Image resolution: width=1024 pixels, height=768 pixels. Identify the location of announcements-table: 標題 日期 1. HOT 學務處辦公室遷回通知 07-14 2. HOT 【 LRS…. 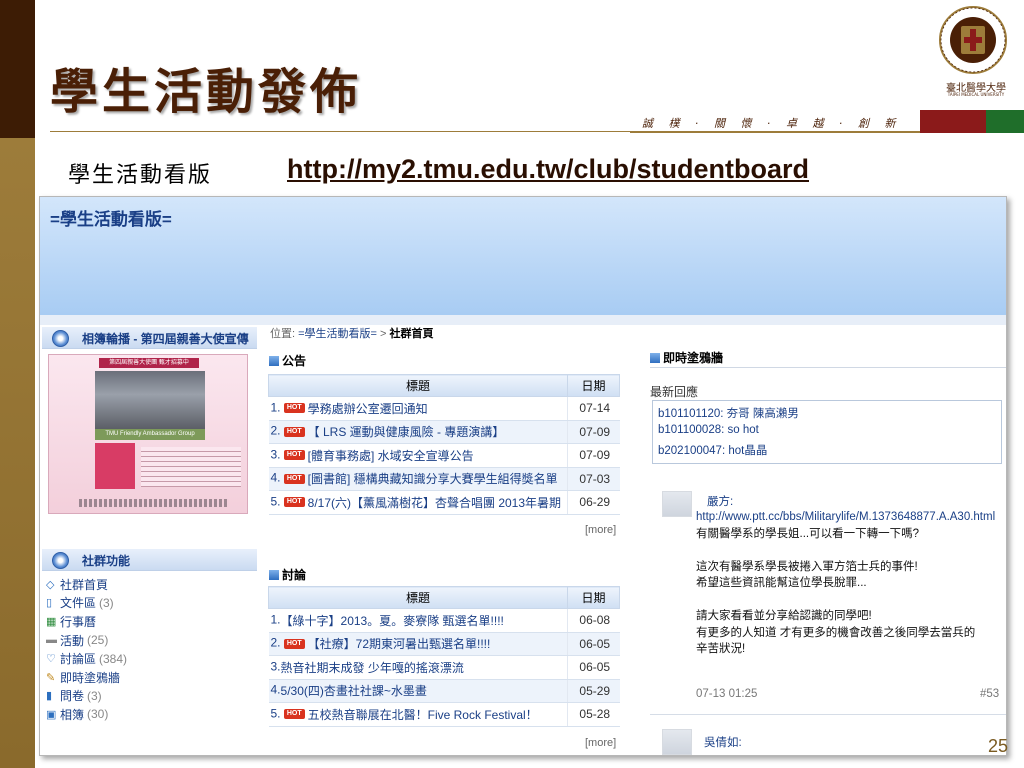
(444, 444).